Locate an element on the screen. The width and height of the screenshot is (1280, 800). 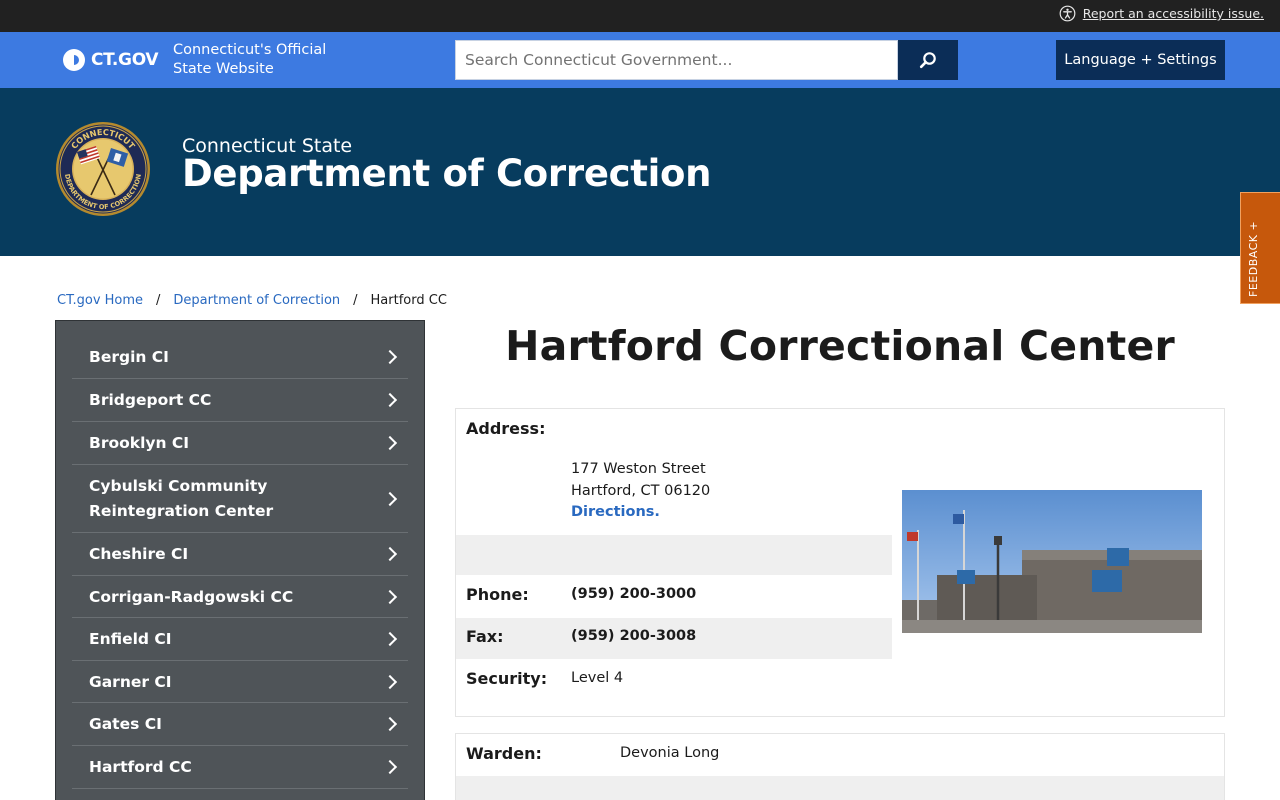
sidenav-item-label: Hartford CC is located at coordinates (140, 767).